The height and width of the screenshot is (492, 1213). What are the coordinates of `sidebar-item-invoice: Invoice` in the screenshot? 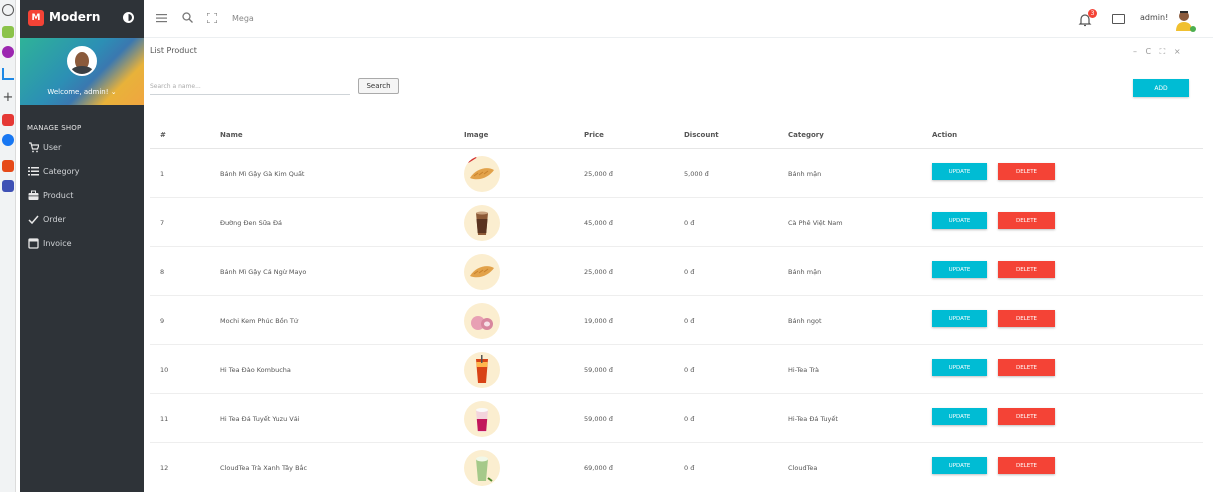 It's located at (82, 244).